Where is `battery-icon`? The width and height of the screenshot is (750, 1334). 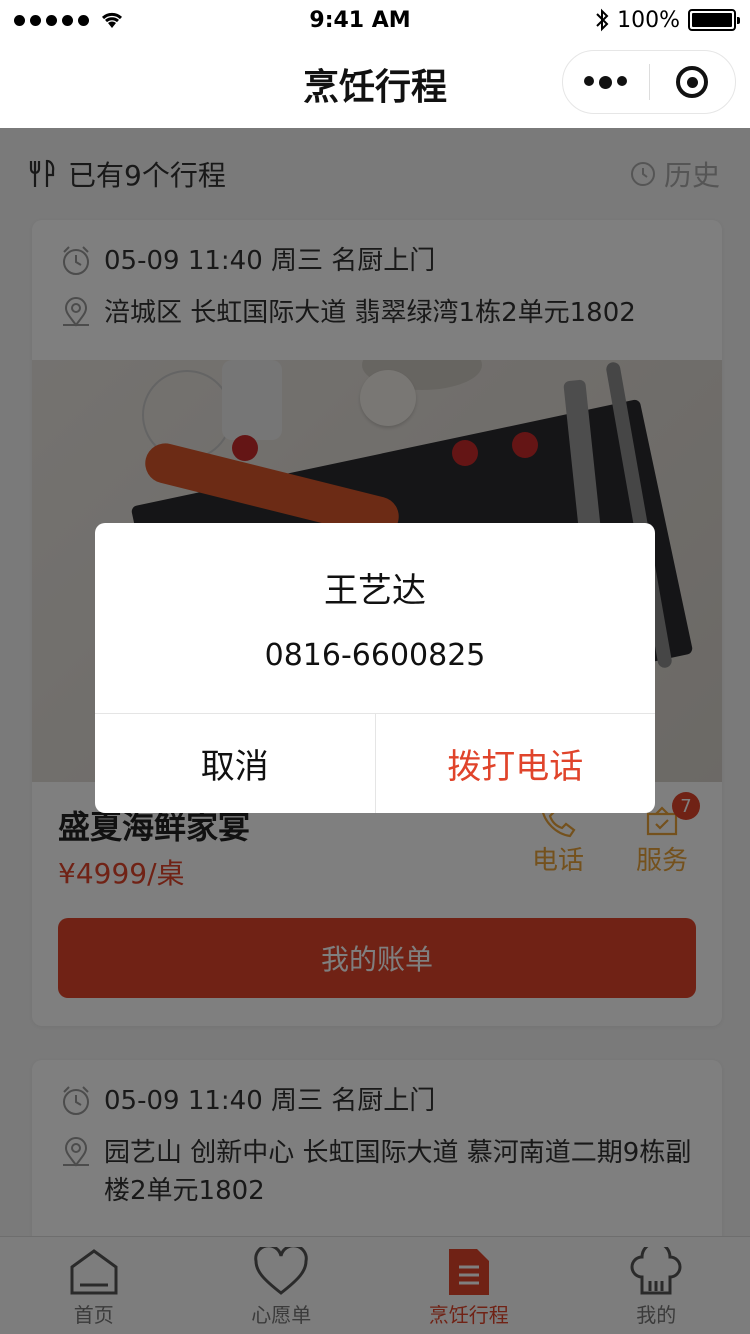
battery-icon is located at coordinates (714, 20).